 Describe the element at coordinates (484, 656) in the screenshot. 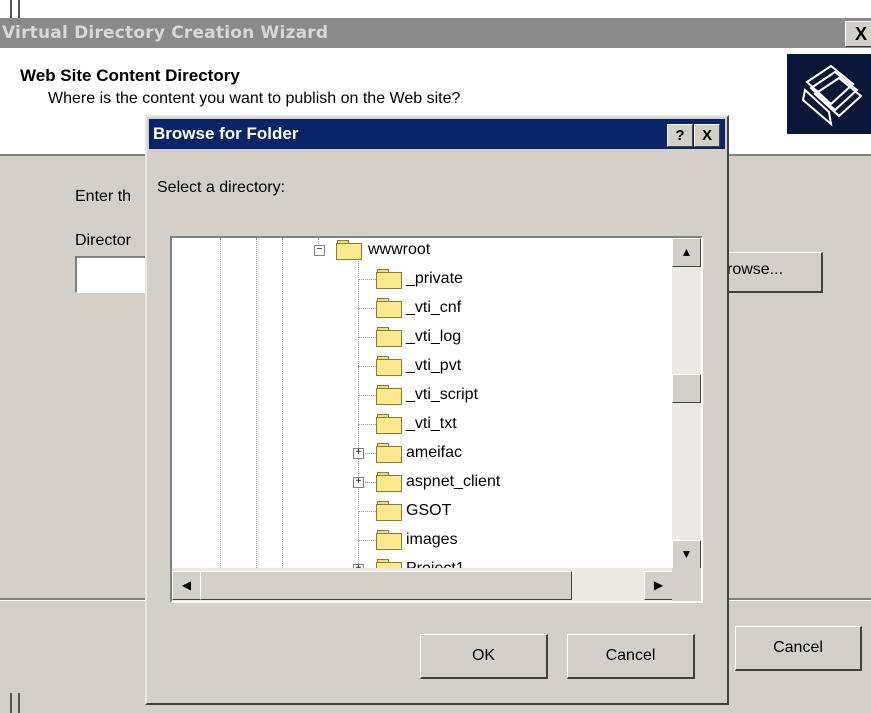

I see `ok-button: OK` at that location.